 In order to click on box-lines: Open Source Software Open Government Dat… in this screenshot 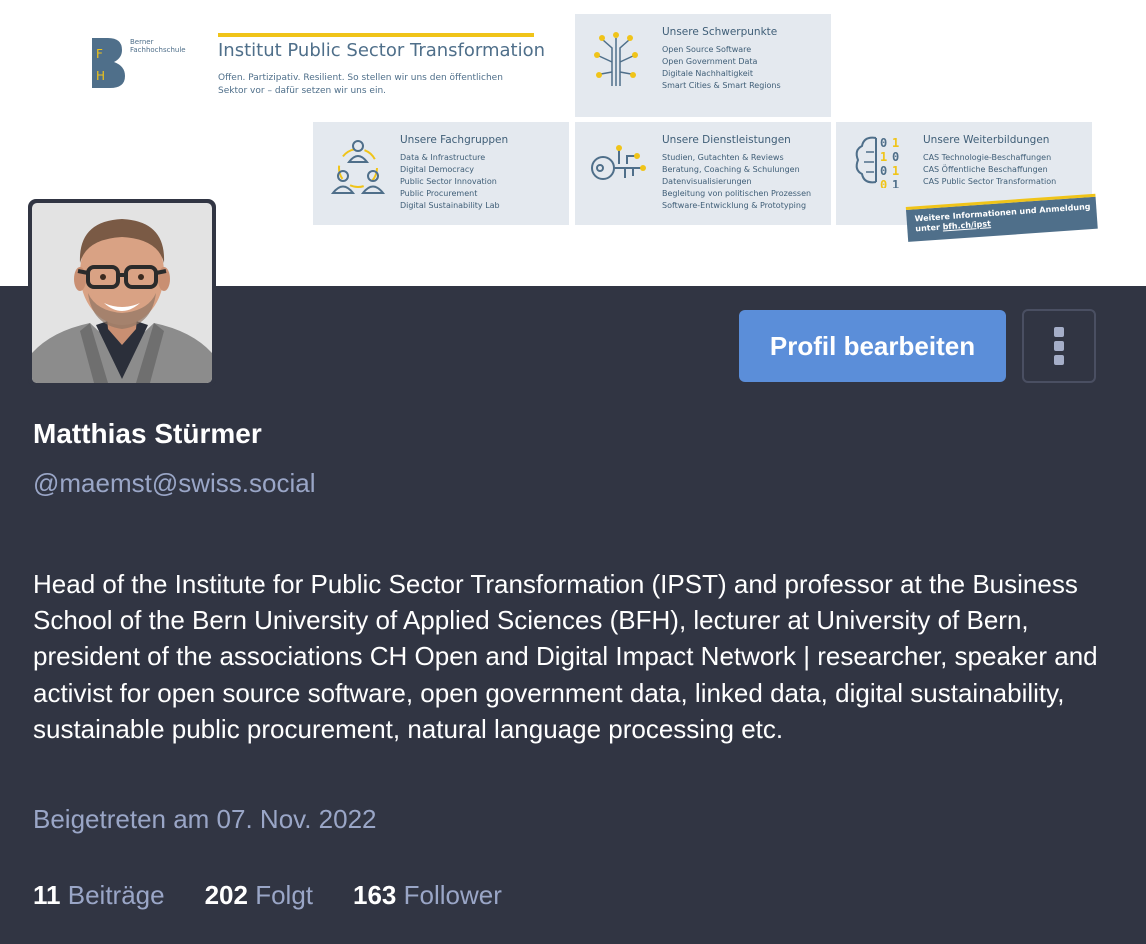, I will do `click(721, 67)`.